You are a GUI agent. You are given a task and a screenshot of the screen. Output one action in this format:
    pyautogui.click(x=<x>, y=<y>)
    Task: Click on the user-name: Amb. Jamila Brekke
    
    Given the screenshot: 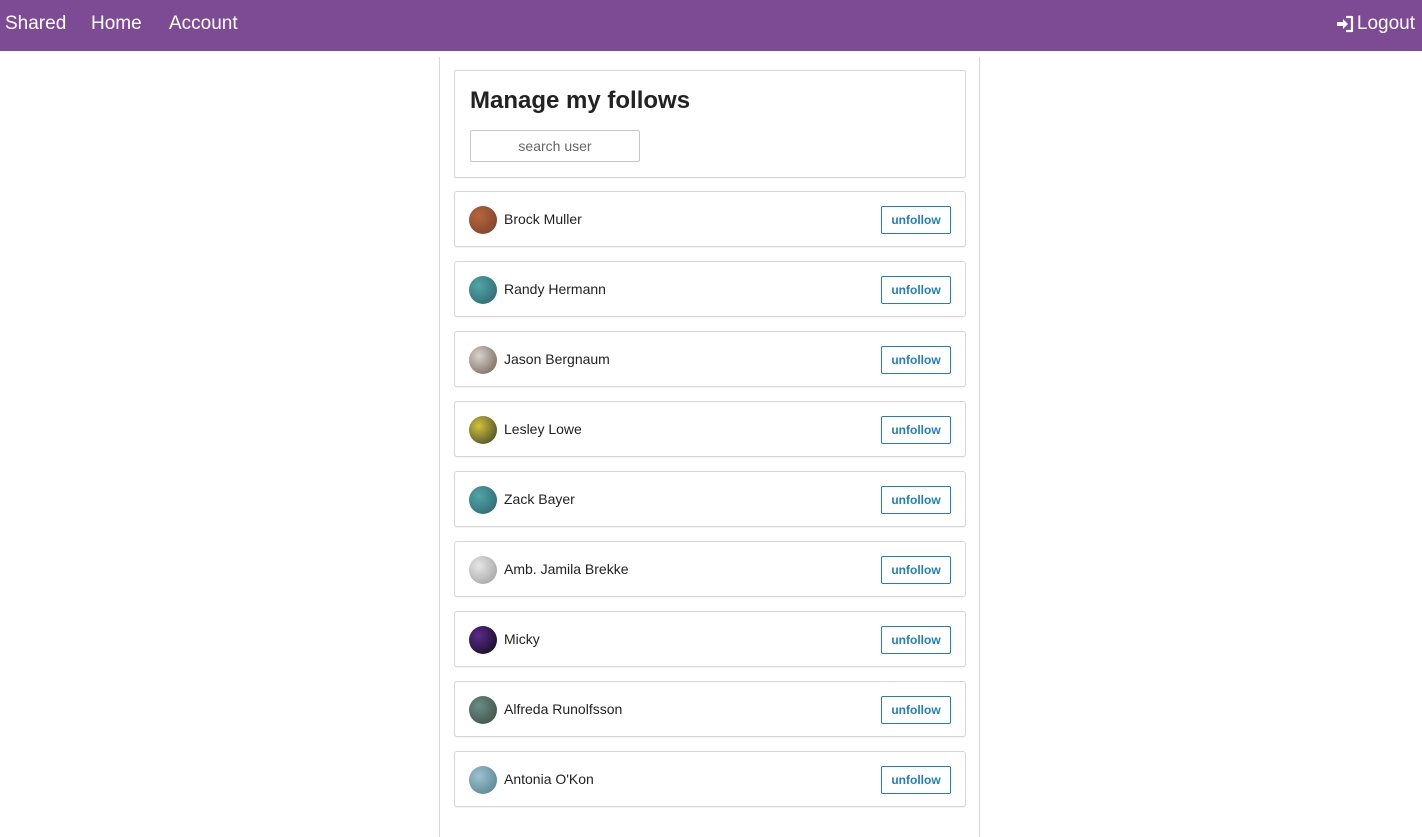 What is the action you would take?
    pyautogui.click(x=566, y=569)
    